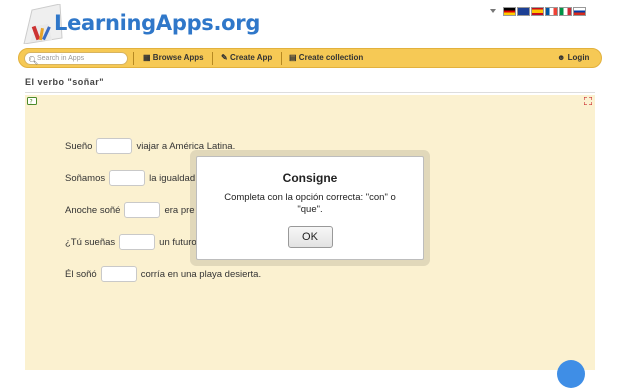  Describe the element at coordinates (310, 237) in the screenshot. I see `ok-button: OK` at that location.